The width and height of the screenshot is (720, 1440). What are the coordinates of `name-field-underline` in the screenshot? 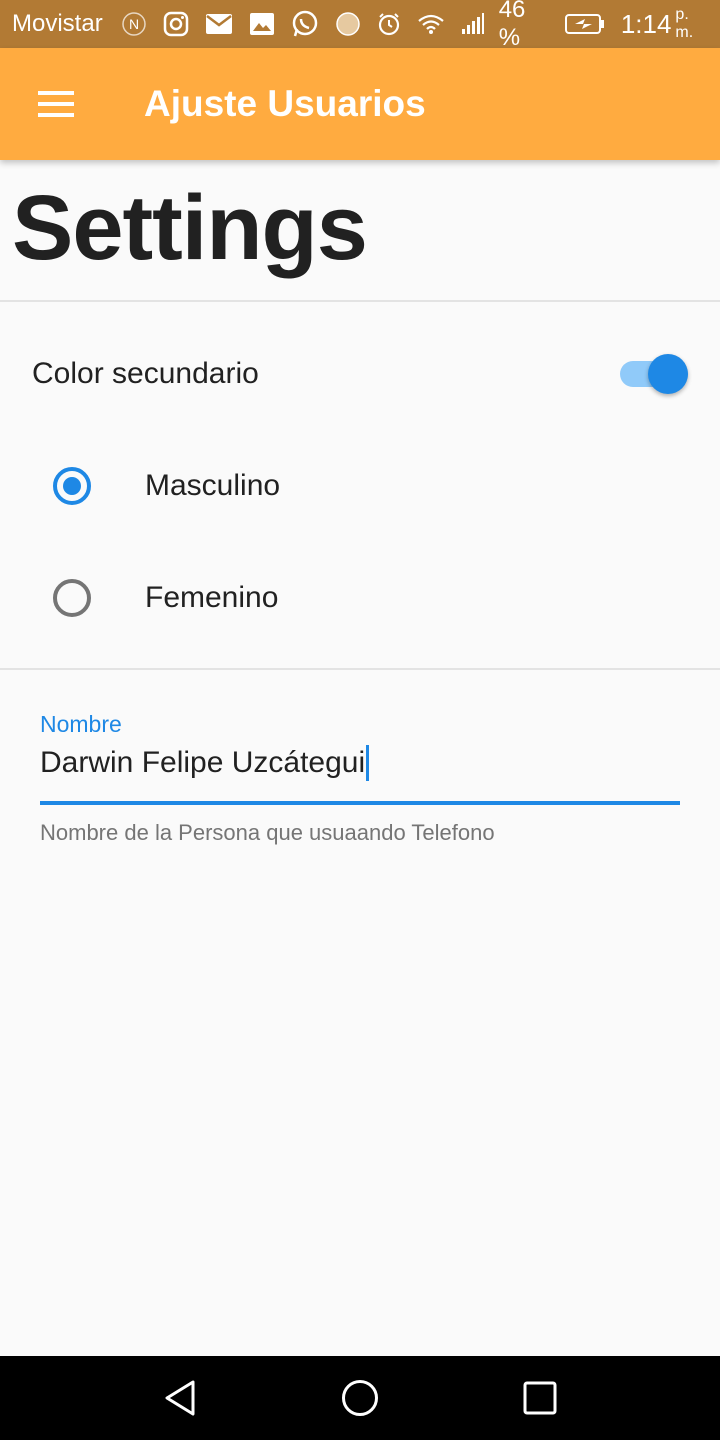 It's located at (360, 803).